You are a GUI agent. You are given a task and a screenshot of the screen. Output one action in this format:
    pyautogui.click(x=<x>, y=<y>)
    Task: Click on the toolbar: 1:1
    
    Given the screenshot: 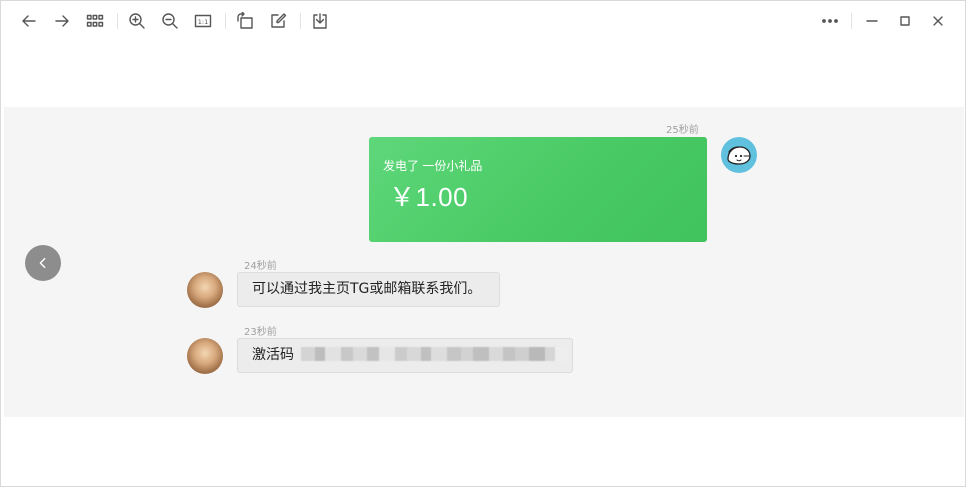 What is the action you would take?
    pyautogui.click(x=483, y=21)
    